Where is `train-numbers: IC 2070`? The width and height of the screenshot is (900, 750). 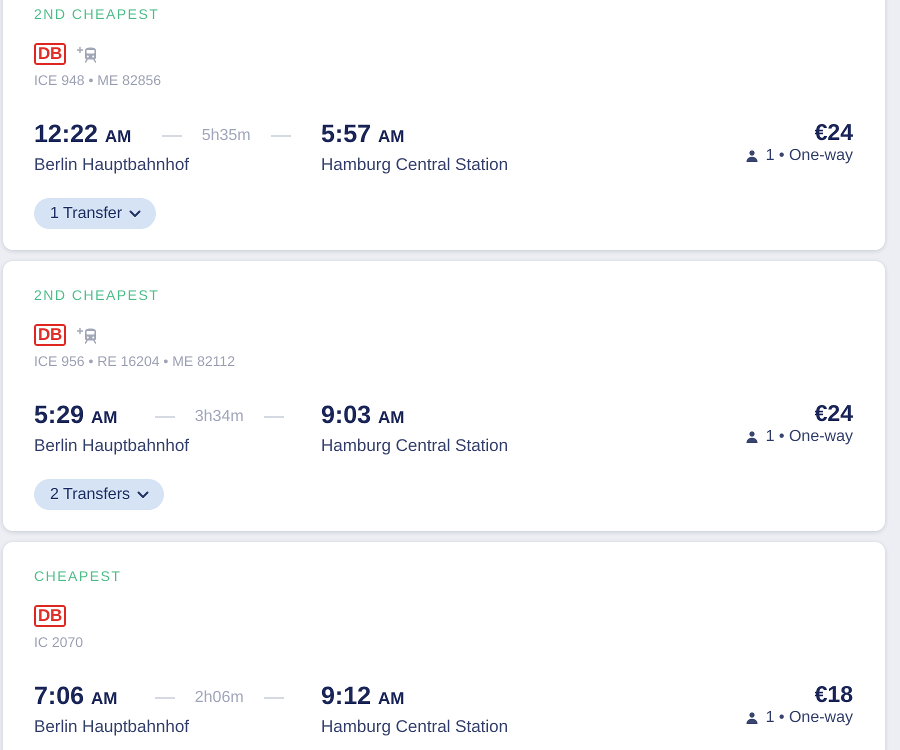 train-numbers: IC 2070 is located at coordinates (59, 642).